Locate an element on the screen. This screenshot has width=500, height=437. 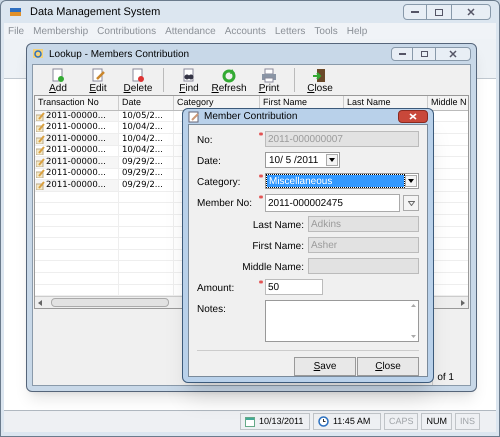
window-title: Data Management System is located at coordinates (95, 12).